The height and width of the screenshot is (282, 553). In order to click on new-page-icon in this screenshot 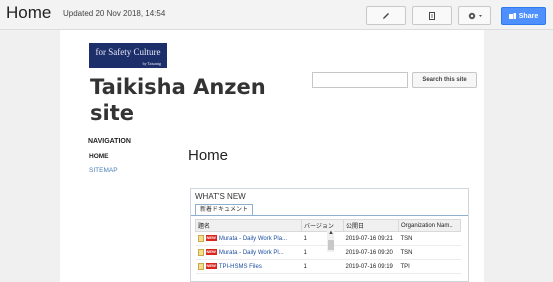, I will do `click(432, 15)`.